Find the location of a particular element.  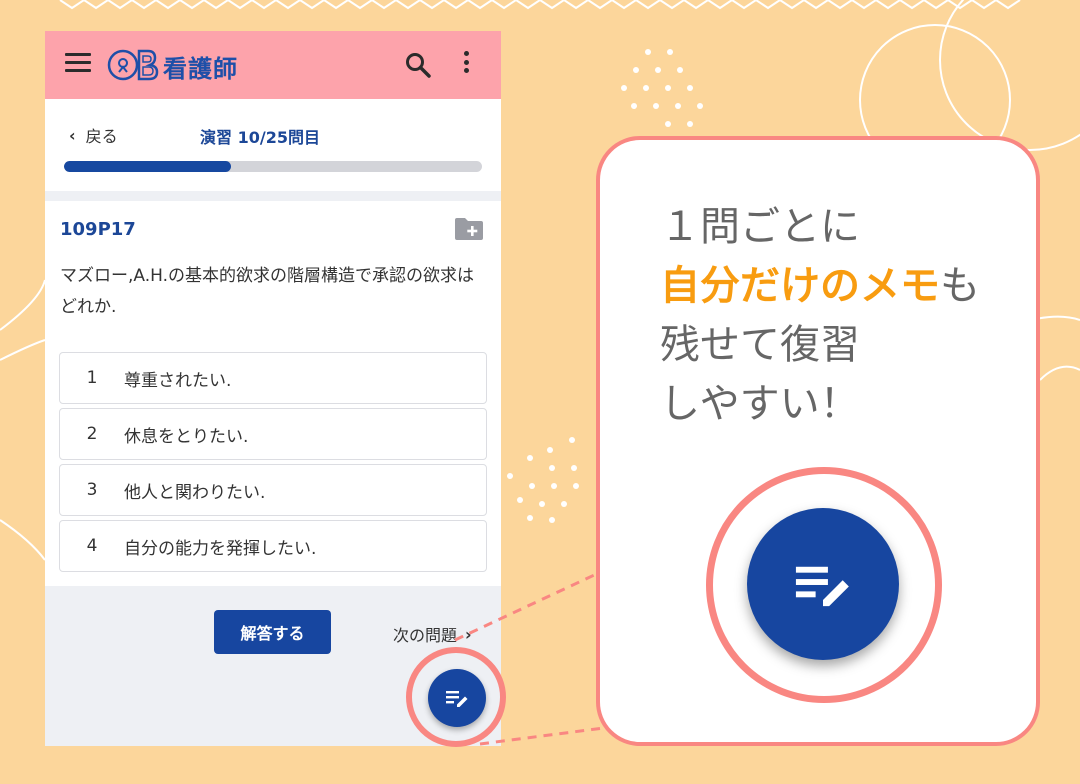

question-text: マズロー,A.H.の基本的欲求の階層構造で承認の欲求はどれか. is located at coordinates (267, 291).